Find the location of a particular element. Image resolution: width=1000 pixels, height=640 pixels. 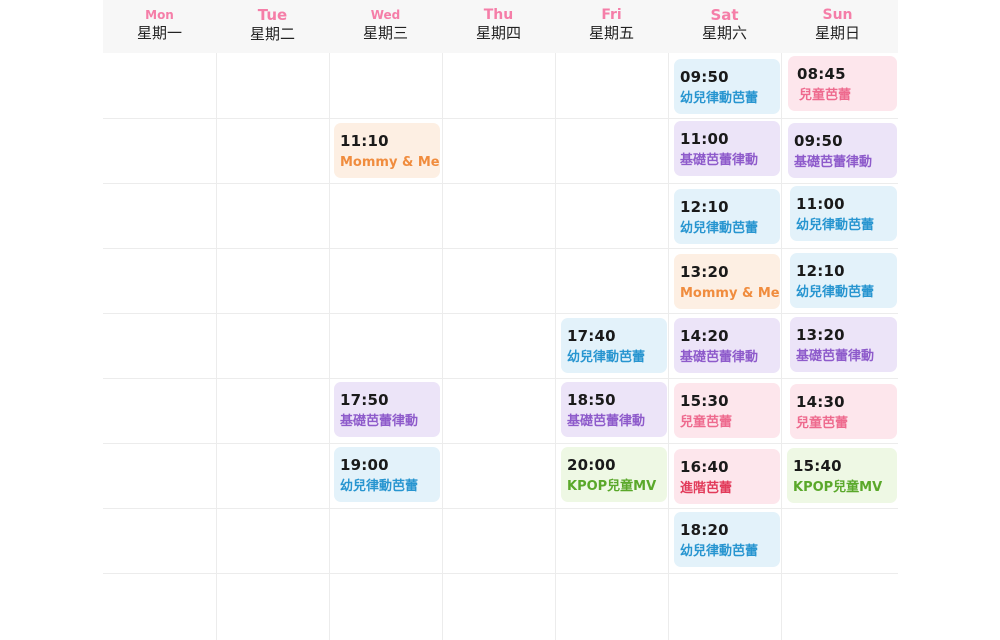

class-card: 09:50 基礎芭蕾律動 is located at coordinates (842, 150).